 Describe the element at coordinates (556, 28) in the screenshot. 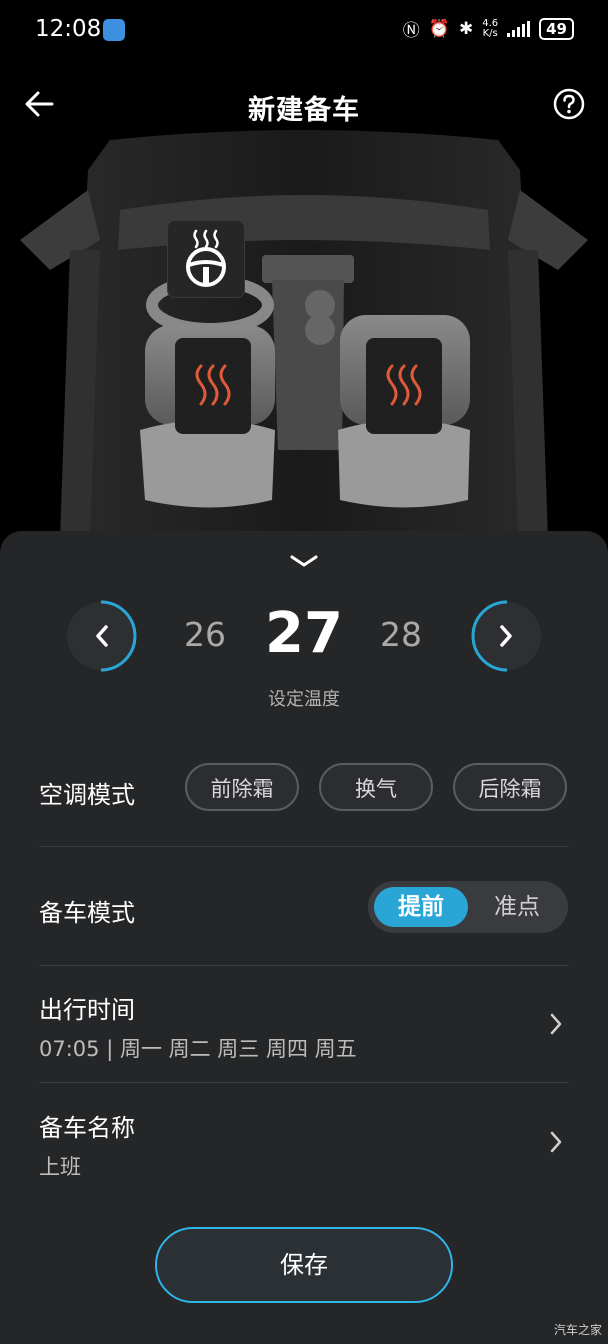

I see `battery-icon: 49` at that location.